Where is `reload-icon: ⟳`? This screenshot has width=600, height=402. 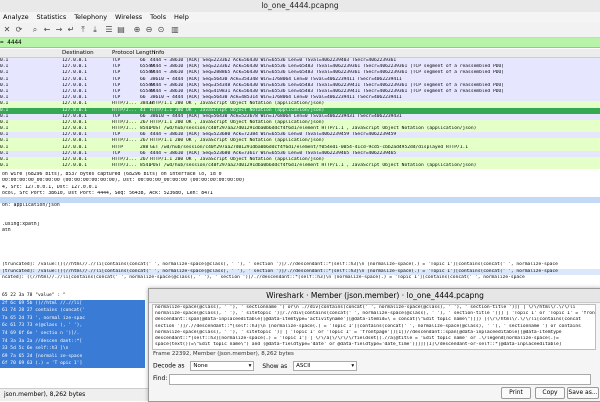 reload-icon: ⟳ is located at coordinates (19, 30).